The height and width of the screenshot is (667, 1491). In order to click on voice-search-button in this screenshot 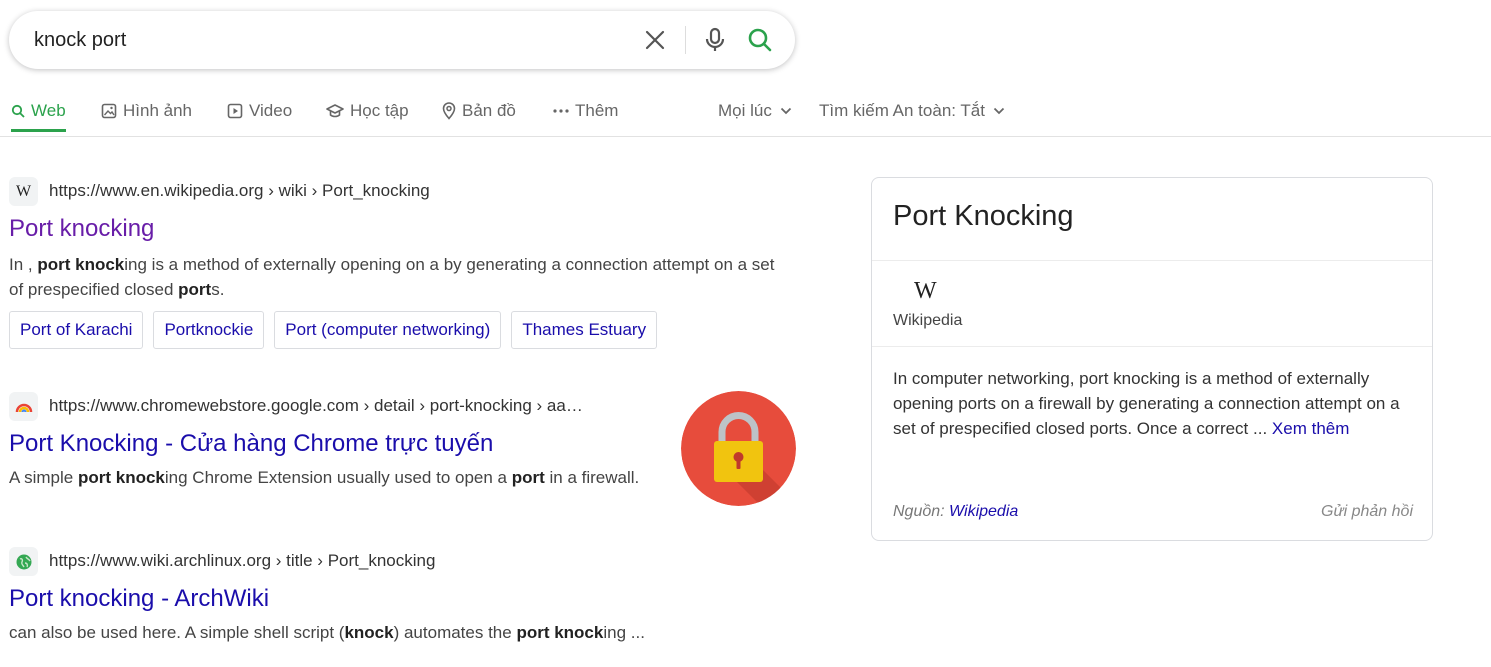, I will do `click(715, 40)`.